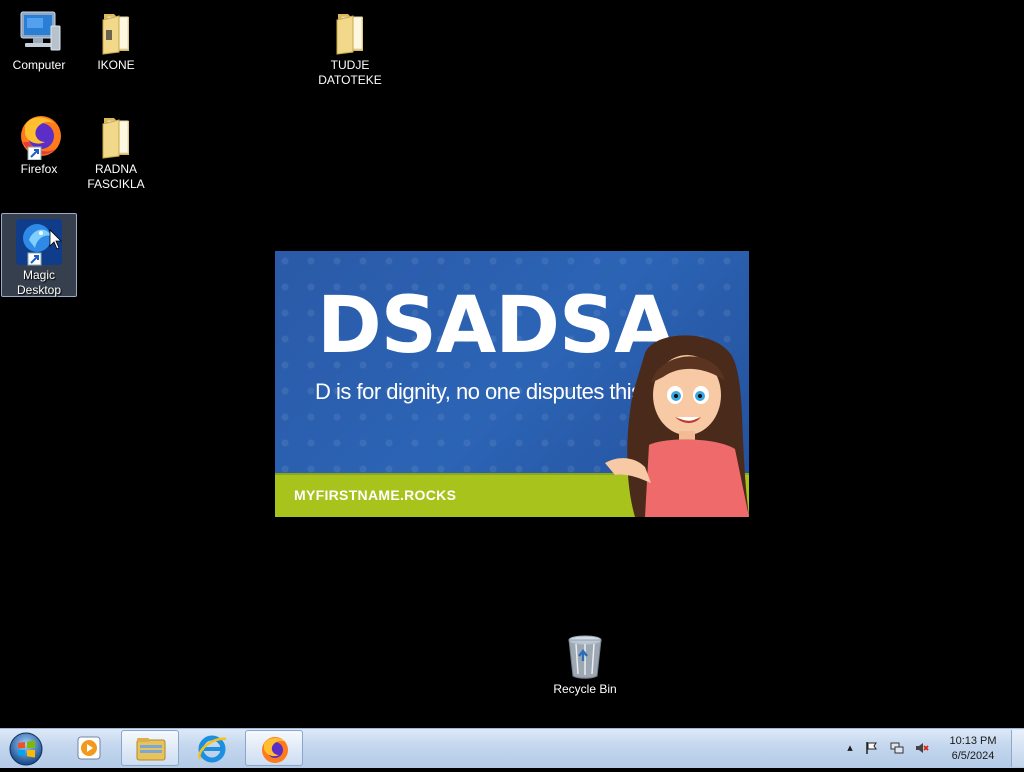 This screenshot has height=772, width=1024. What do you see at coordinates (512, 748) in the screenshot?
I see `taskbar: ▴ 10:13 PM 6/5/2024` at bounding box center [512, 748].